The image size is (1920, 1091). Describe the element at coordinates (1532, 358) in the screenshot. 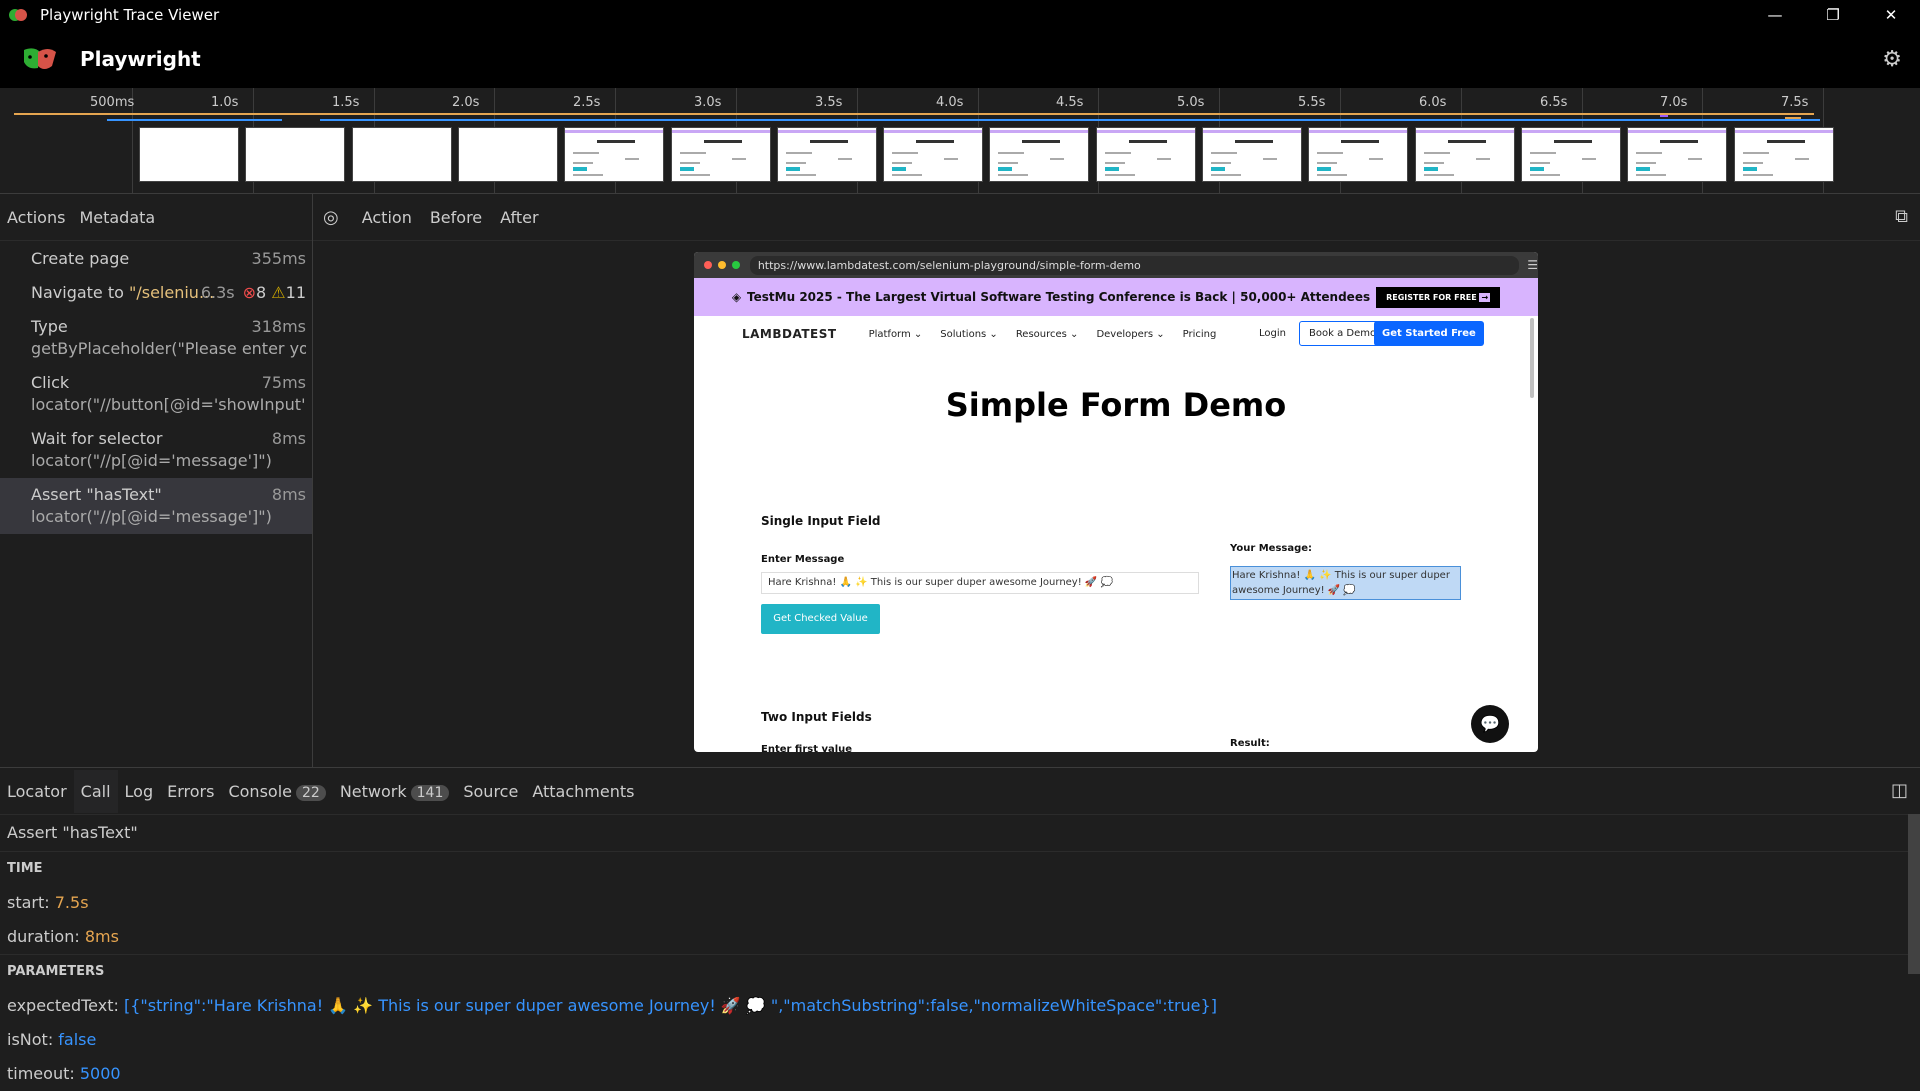

I see `snapshot-scrollbar` at that location.